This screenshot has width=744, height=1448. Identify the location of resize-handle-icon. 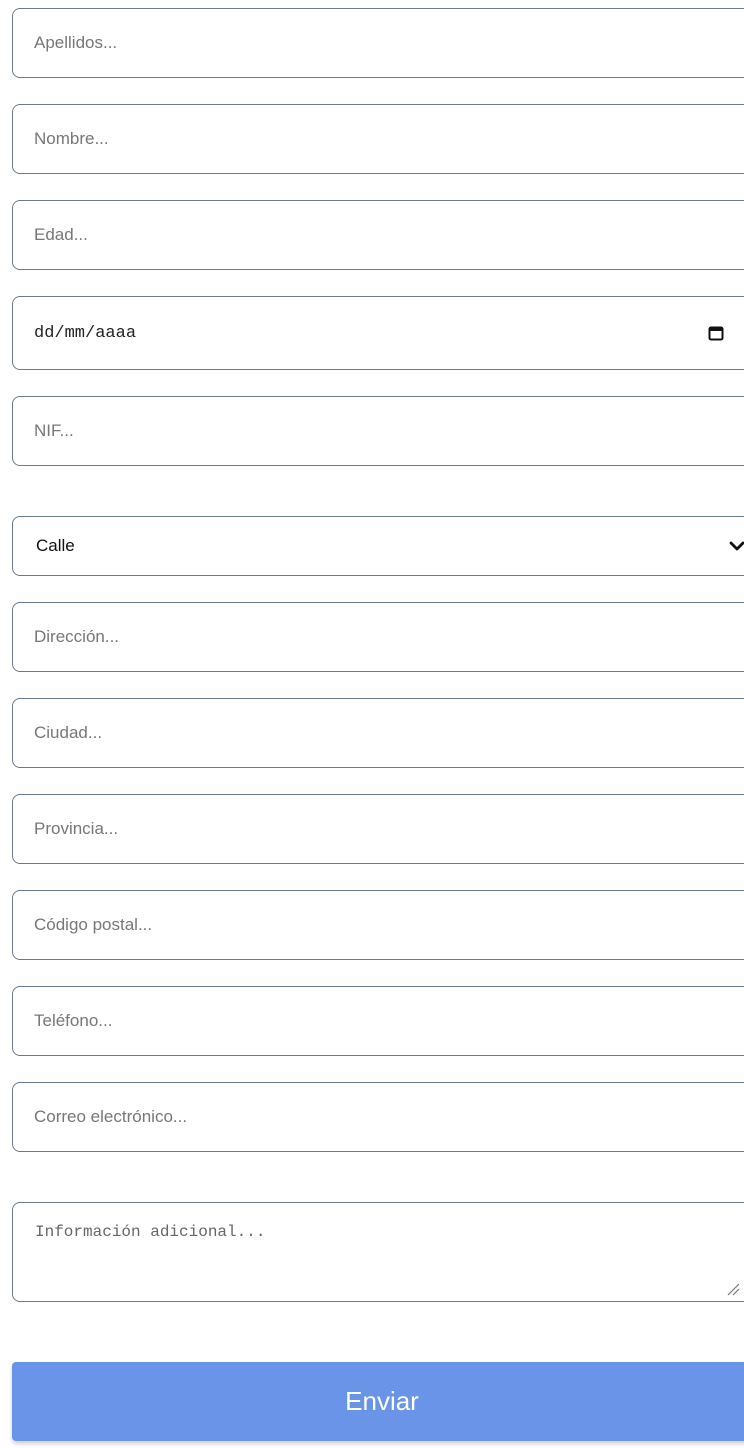
(733, 1289).